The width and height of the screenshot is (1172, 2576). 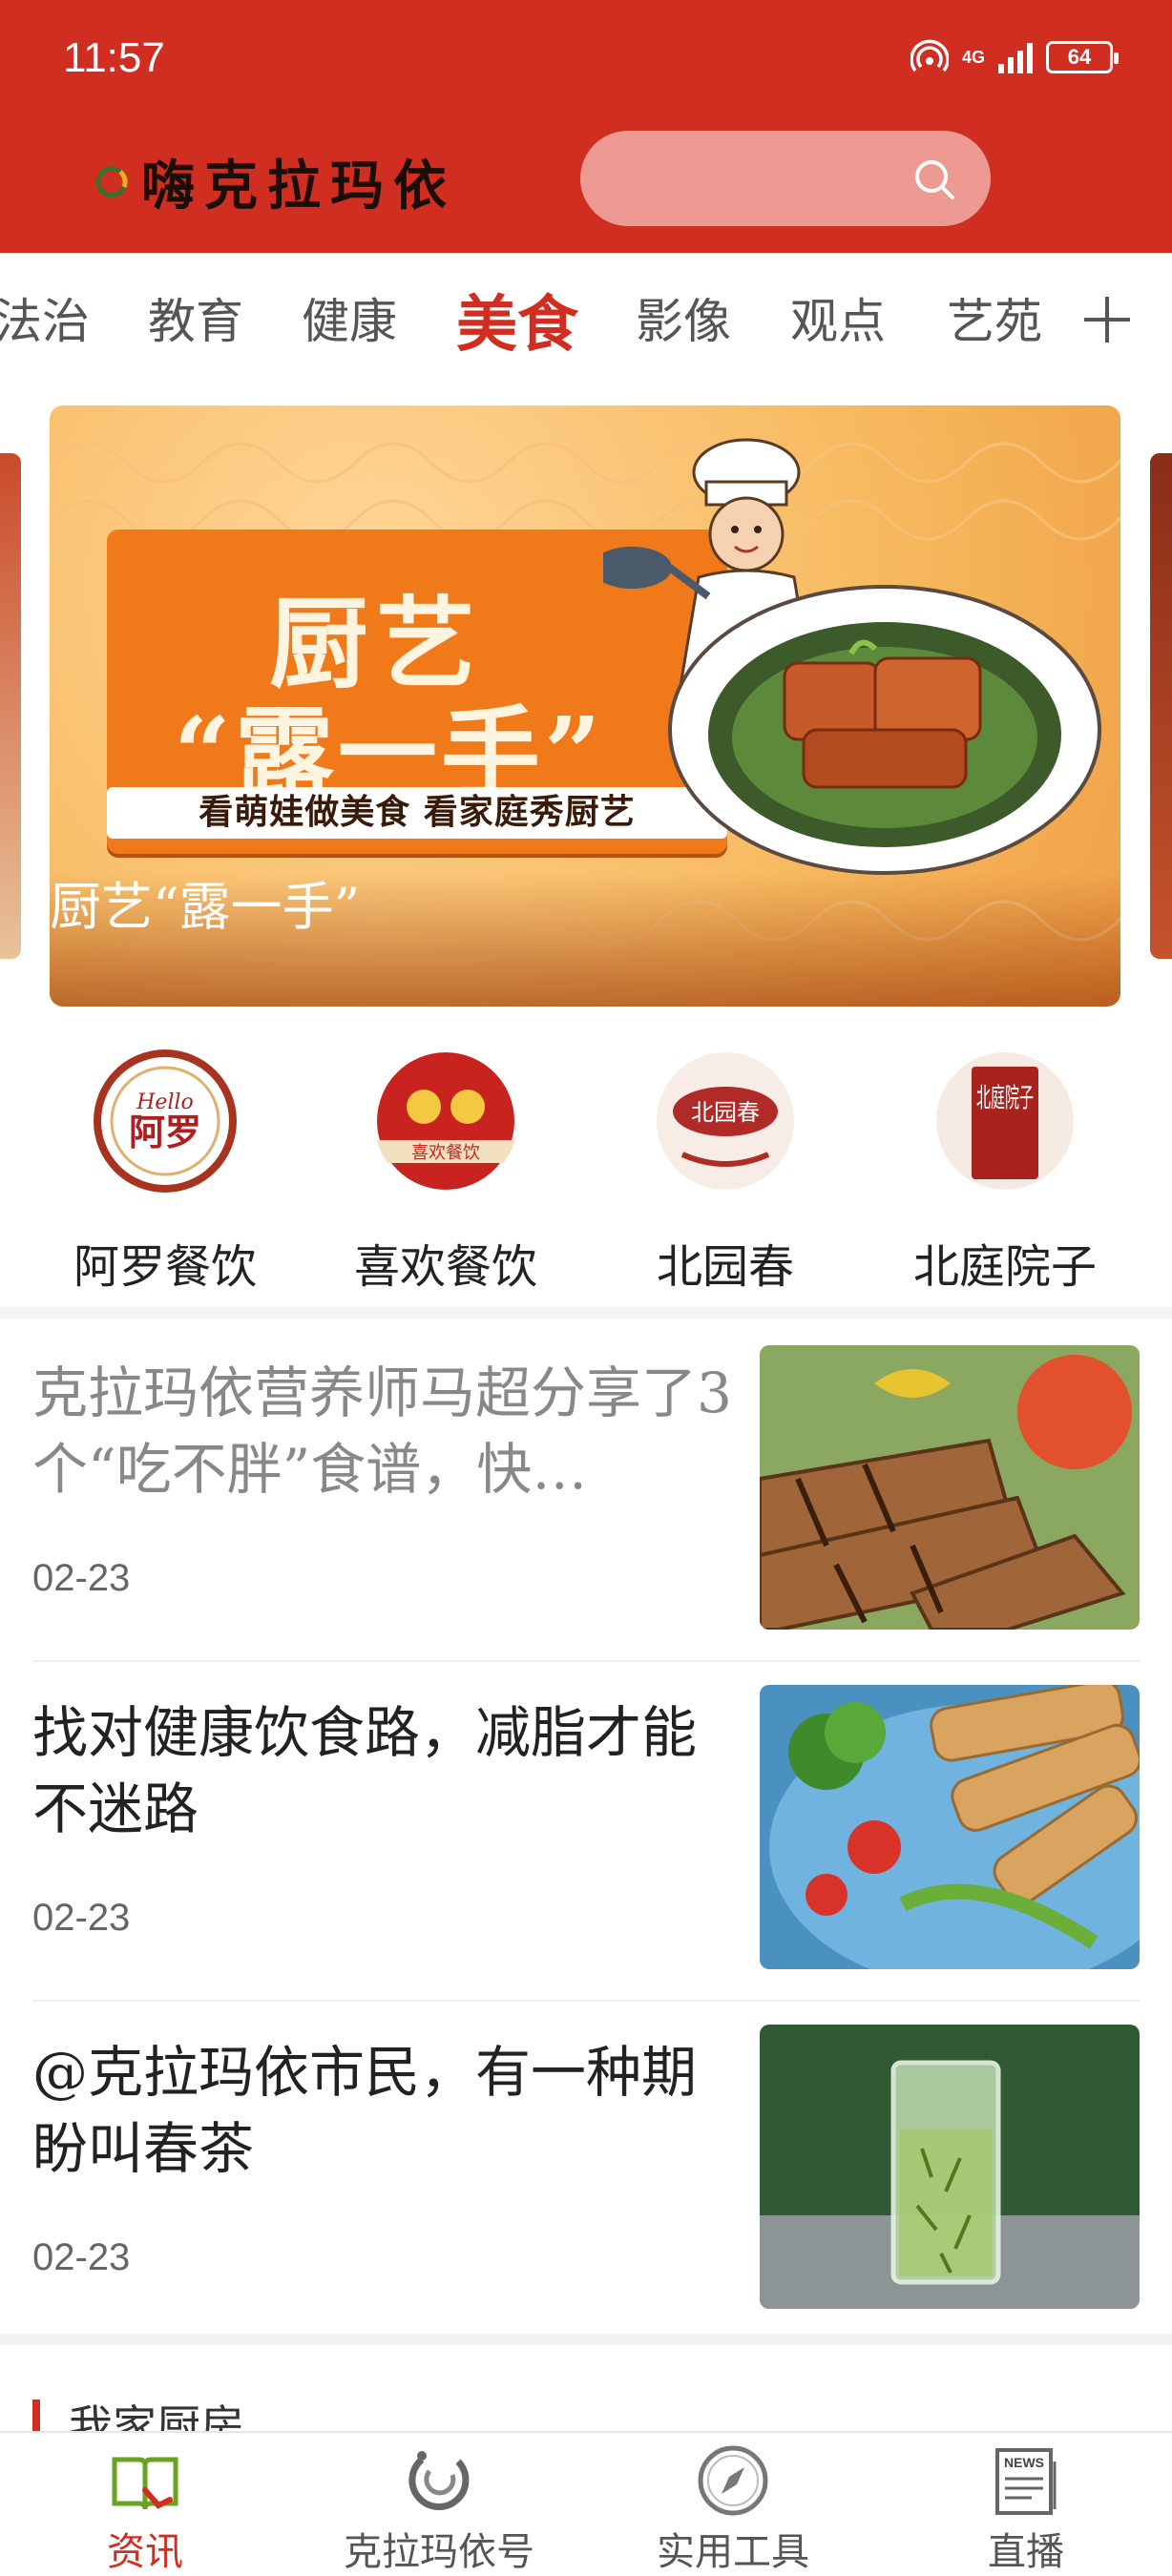 I want to click on status-time: 11:57, so click(x=114, y=57).